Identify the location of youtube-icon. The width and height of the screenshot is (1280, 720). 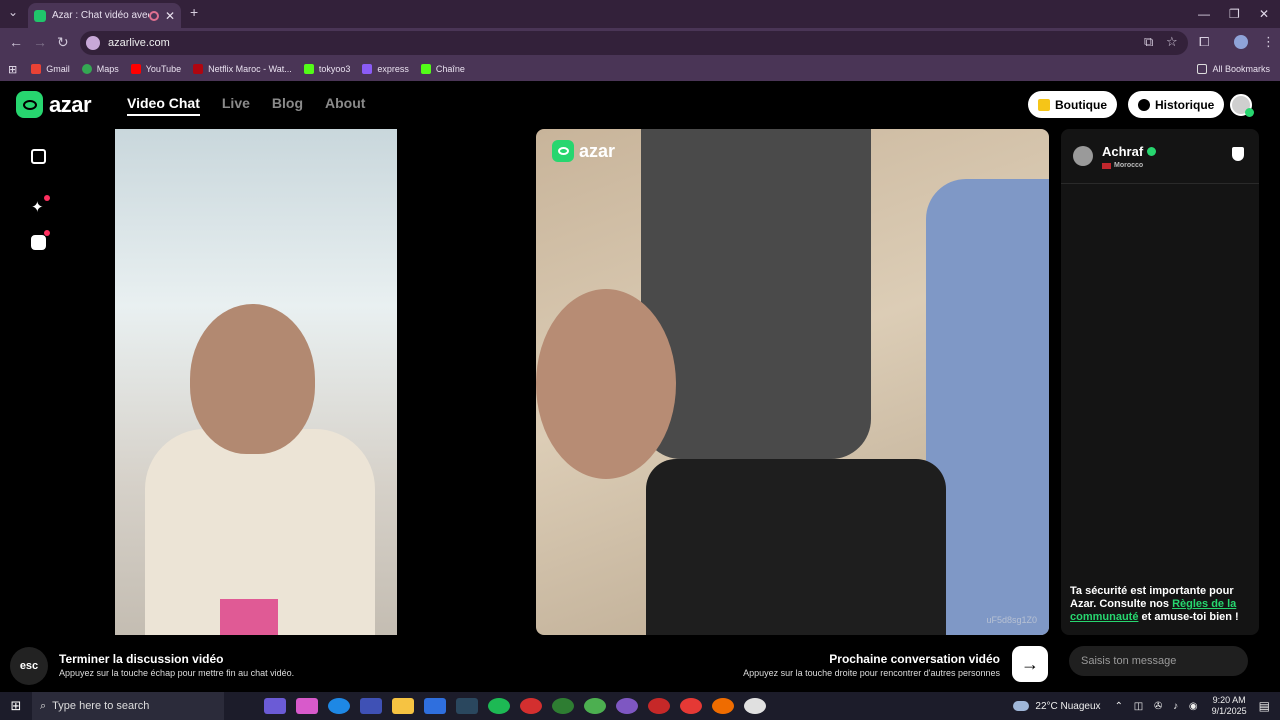
(135, 69).